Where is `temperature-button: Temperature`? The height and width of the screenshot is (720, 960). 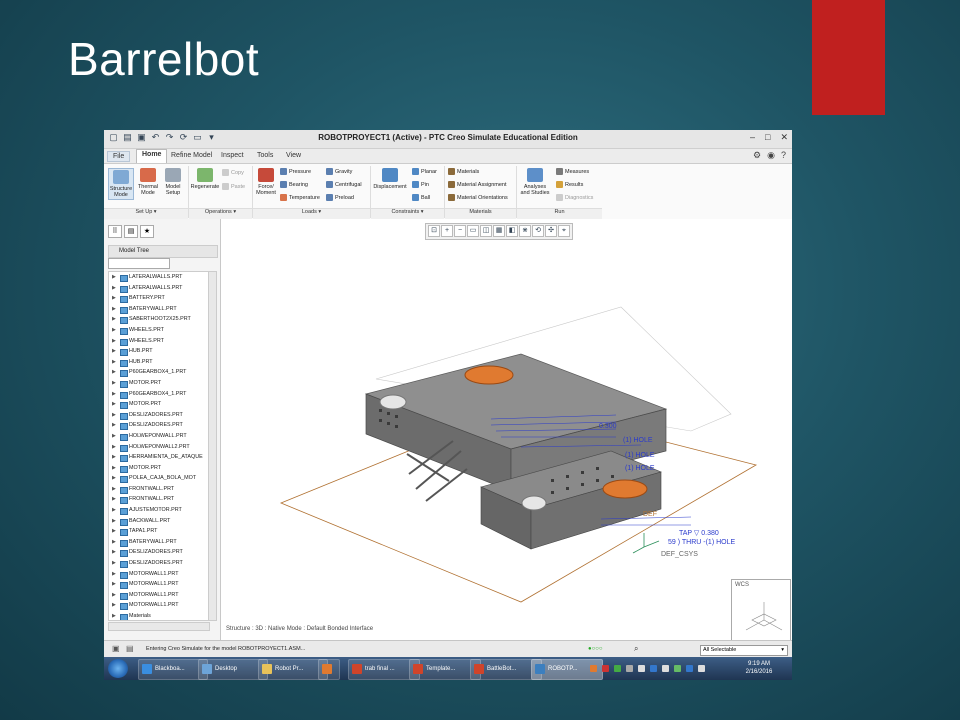 temperature-button: Temperature is located at coordinates (300, 197).